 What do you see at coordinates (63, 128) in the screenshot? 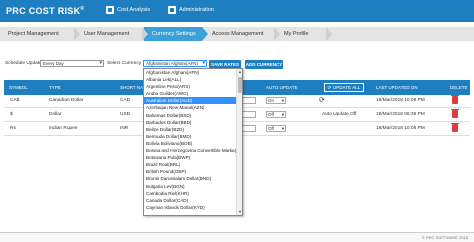
I see `row-type: Indian Rupee` at bounding box center [63, 128].